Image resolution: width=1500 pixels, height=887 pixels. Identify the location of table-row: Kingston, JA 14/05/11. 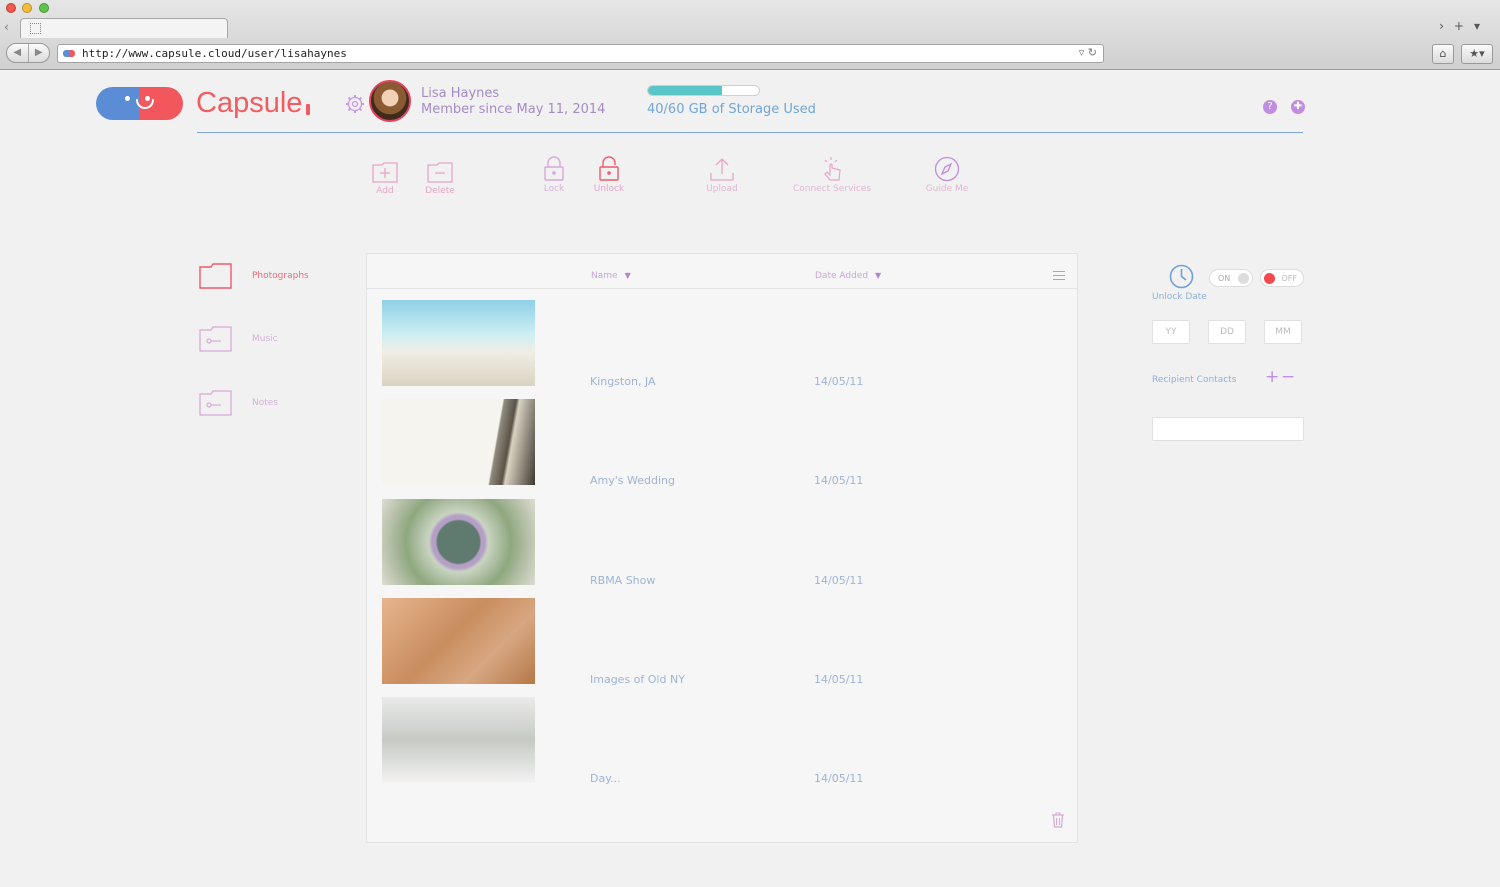
(722, 344).